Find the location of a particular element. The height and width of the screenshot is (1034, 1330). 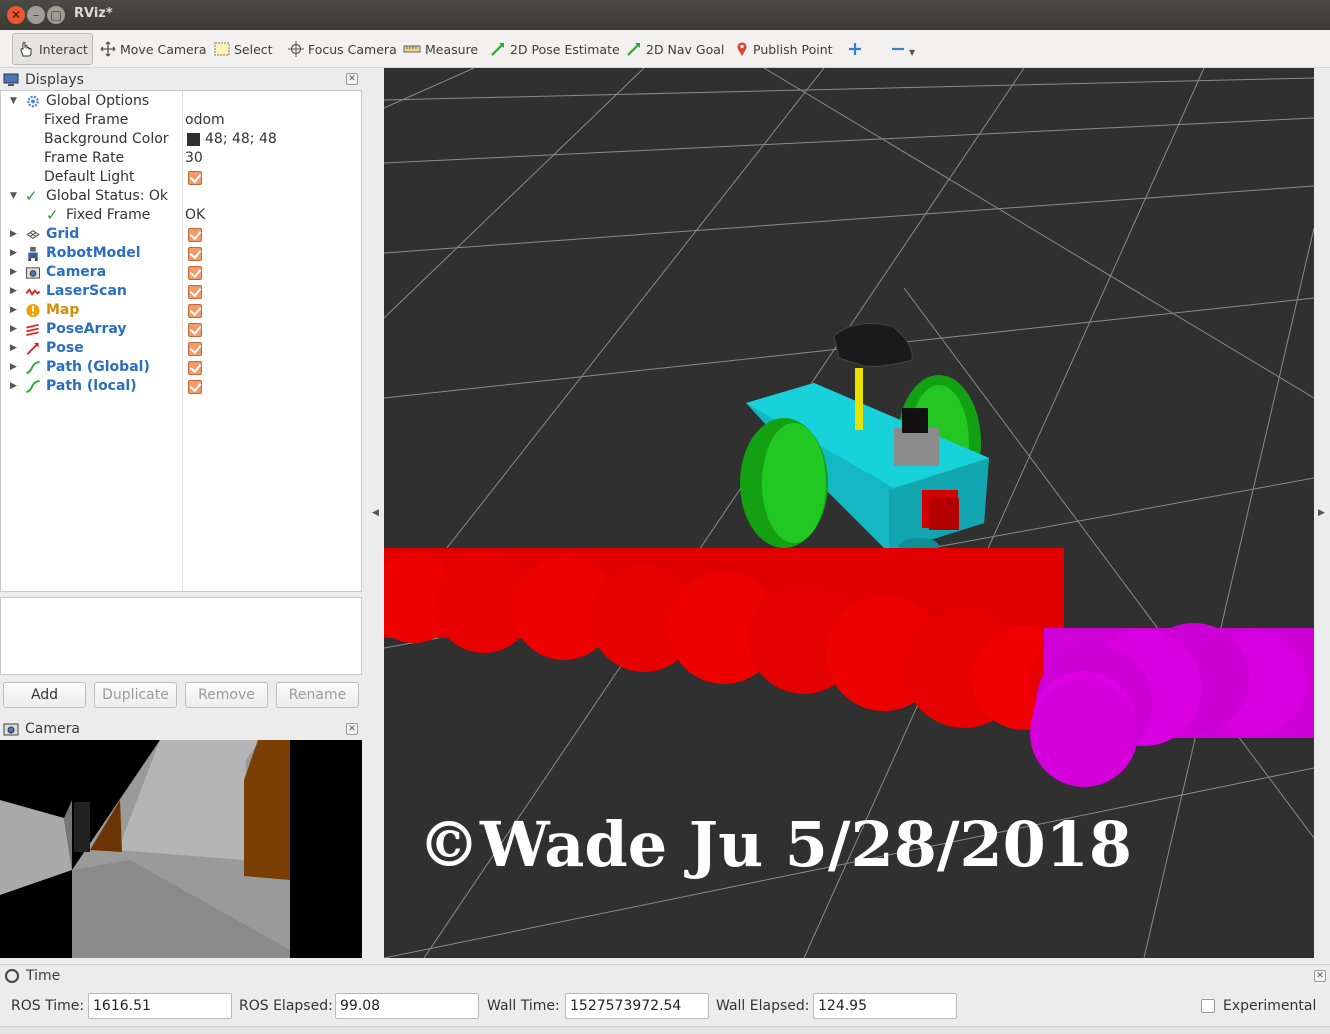

robot-icon is located at coordinates (33, 253).